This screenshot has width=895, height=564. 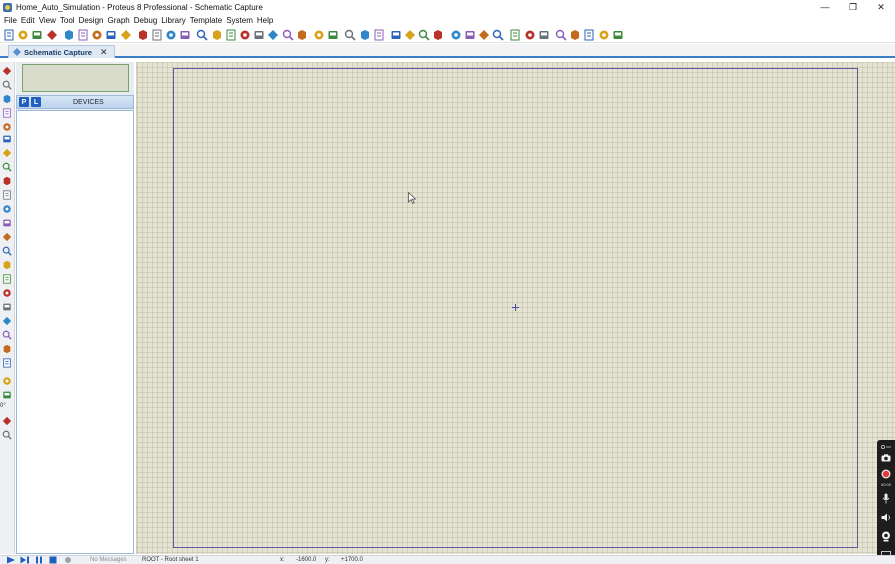 What do you see at coordinates (7, 195) in the screenshot?
I see `graph-icon` at bounding box center [7, 195].